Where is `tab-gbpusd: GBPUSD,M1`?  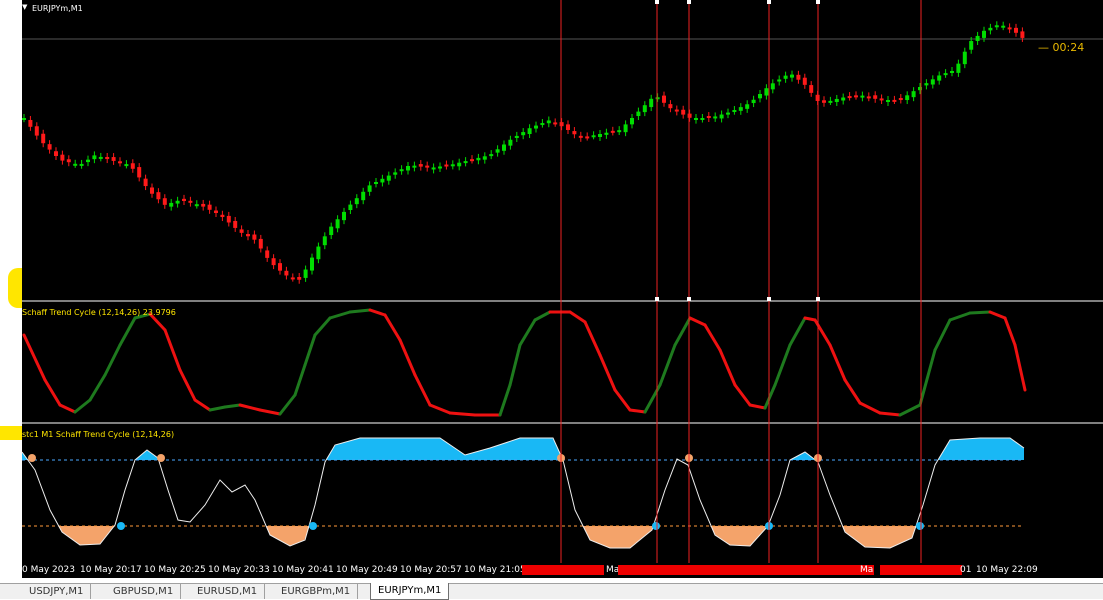
tab-gbpusd: GBPUSD,M1 is located at coordinates (144, 591).